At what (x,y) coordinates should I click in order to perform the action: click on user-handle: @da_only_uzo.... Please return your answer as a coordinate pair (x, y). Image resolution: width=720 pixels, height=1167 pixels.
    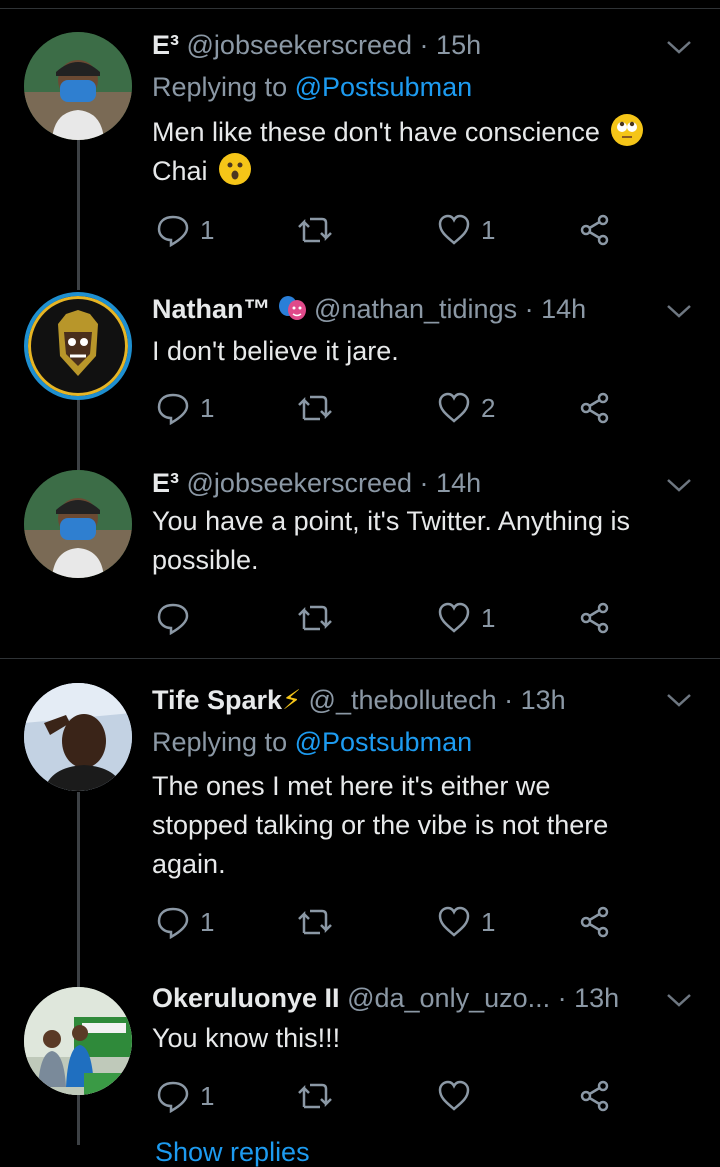
    Looking at the image, I should click on (448, 998).